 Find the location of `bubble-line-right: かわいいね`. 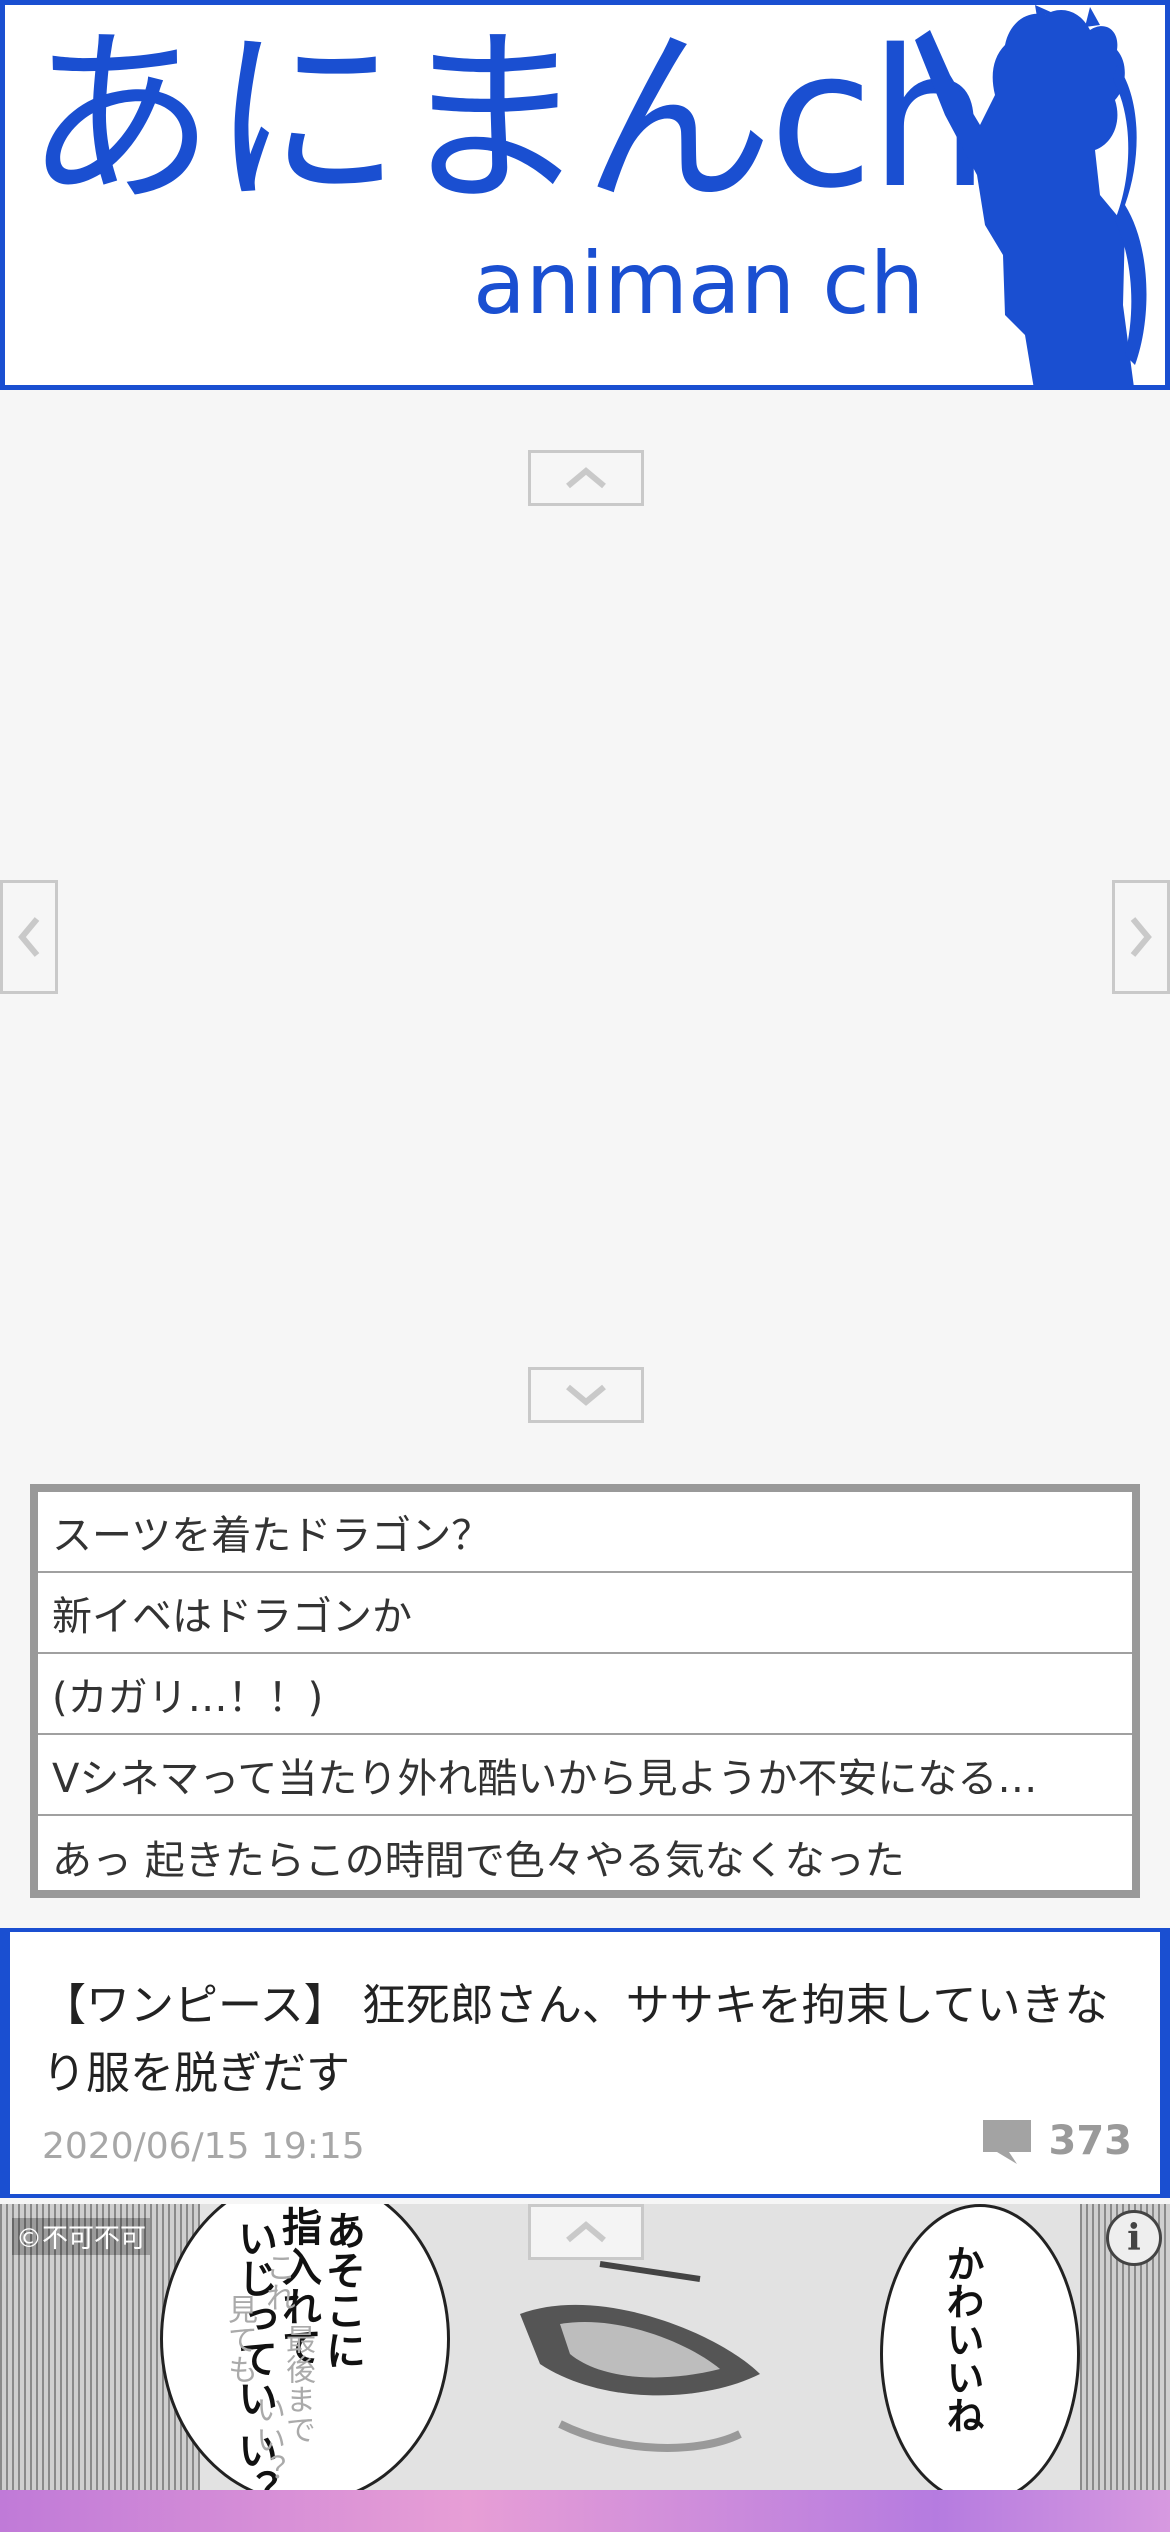

bubble-line-right: かわいいね is located at coordinates (962, 2339).